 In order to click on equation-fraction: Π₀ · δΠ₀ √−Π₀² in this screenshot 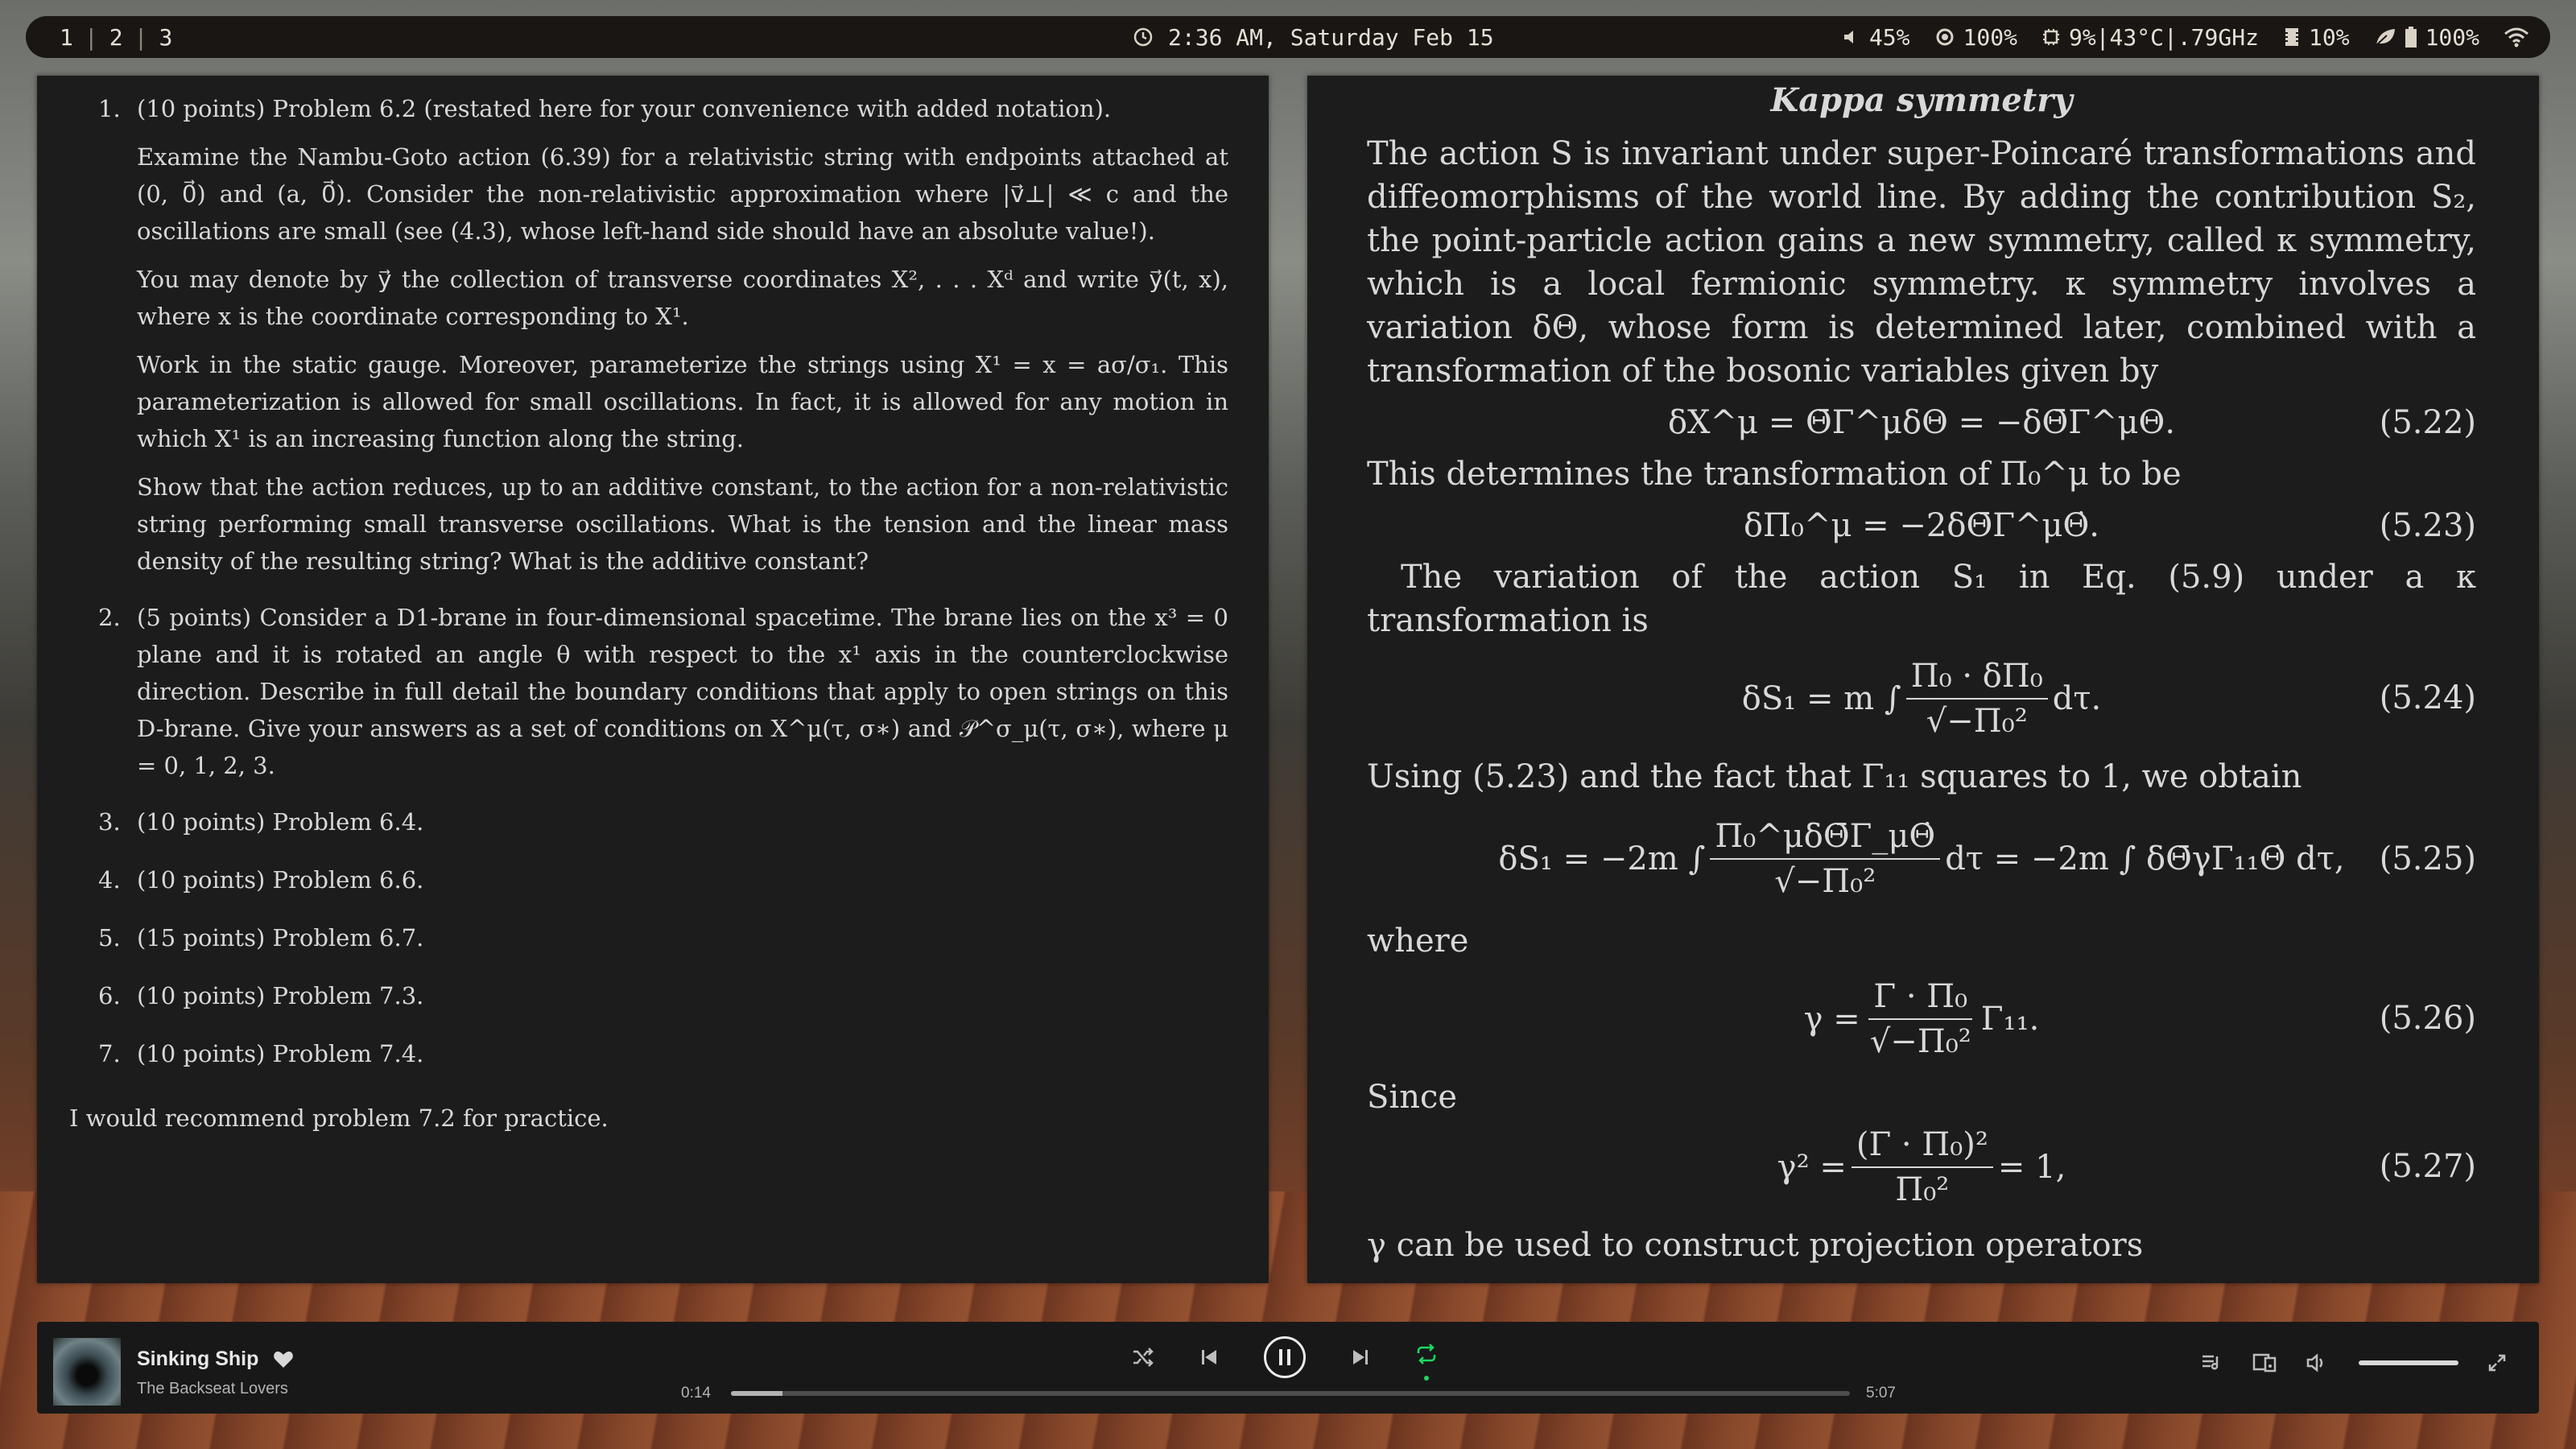, I will do `click(1976, 698)`.